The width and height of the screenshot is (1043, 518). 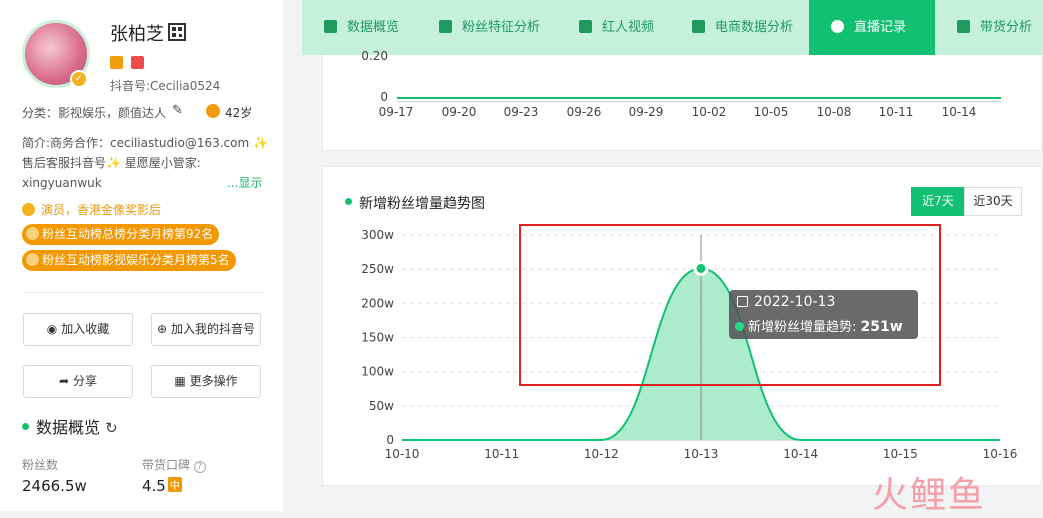 I want to click on x-tick: 10-02, so click(x=709, y=112).